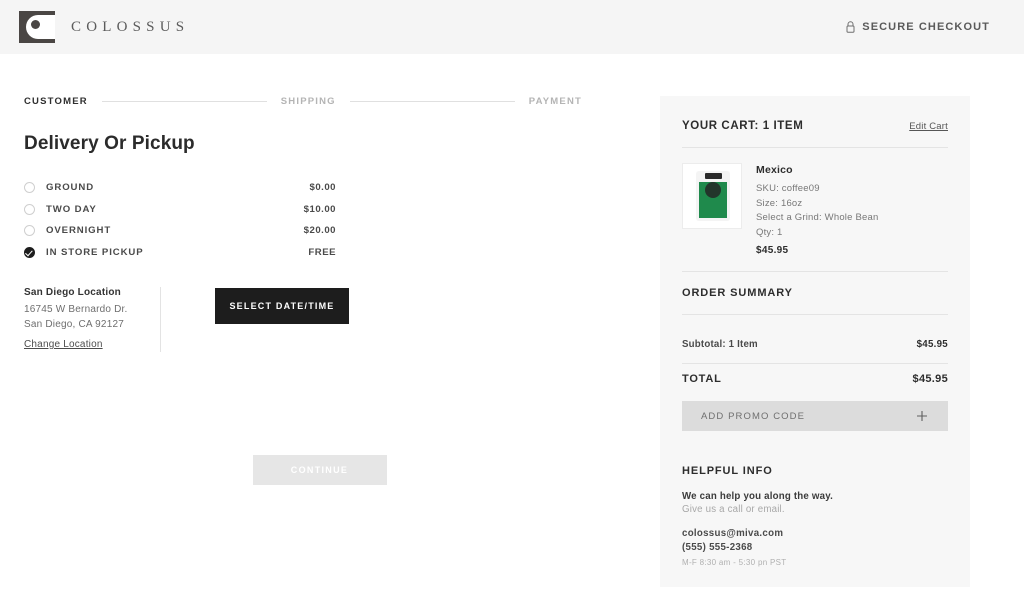 Image resolution: width=1024 pixels, height=604 pixels. Describe the element at coordinates (555, 101) in the screenshot. I see `step-payment: PAYMENT` at that location.